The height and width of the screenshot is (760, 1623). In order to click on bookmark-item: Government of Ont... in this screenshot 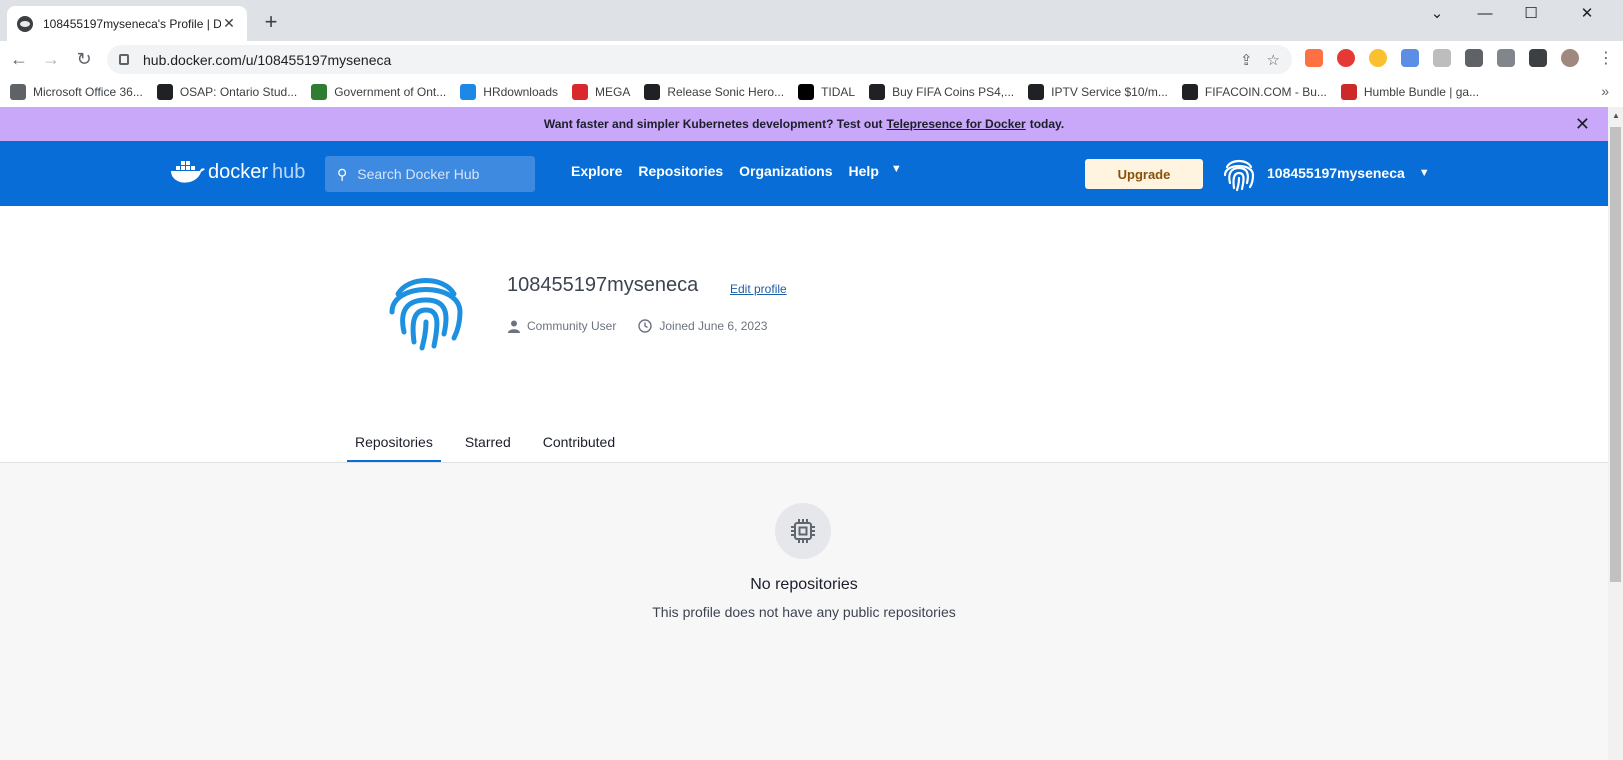, I will do `click(378, 92)`.